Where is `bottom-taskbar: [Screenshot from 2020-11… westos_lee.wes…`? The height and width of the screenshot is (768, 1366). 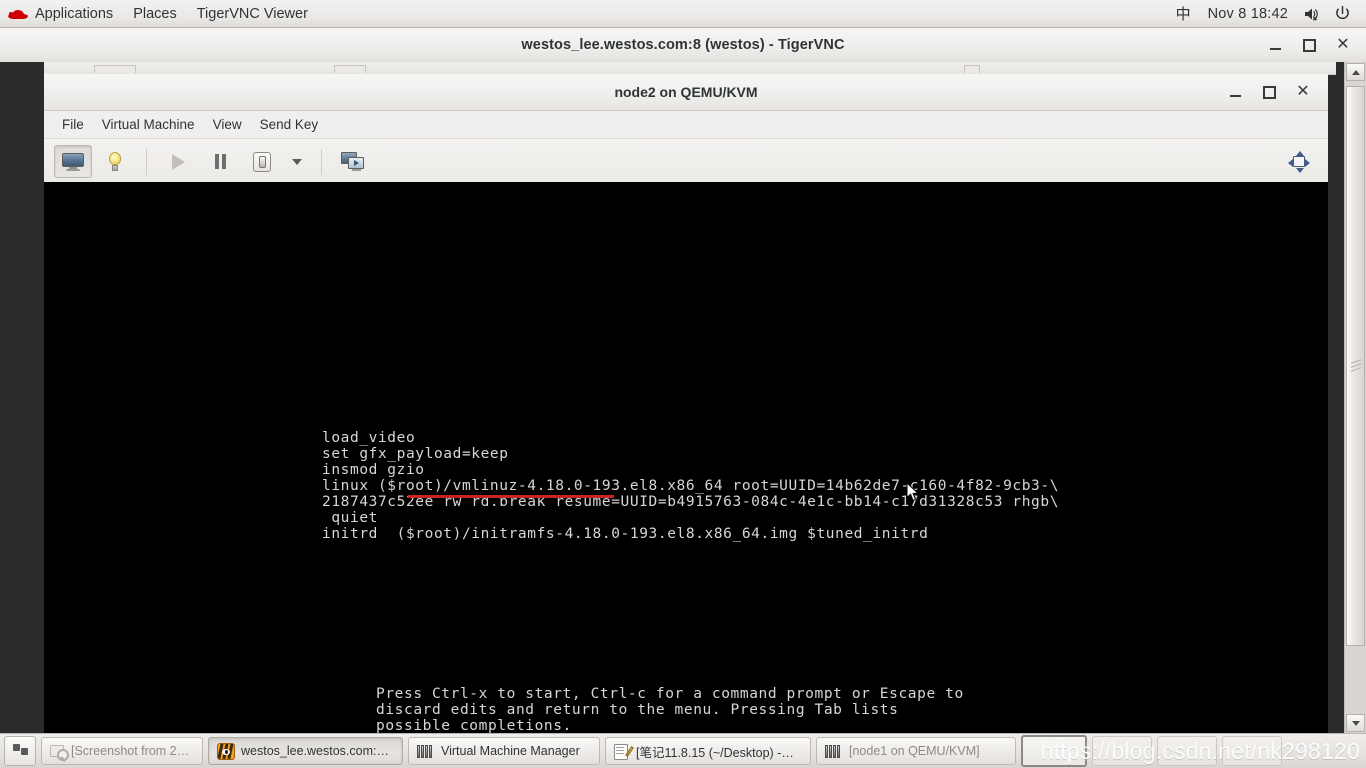
bottom-taskbar: [Screenshot from 2020-11… westos_lee.wes… is located at coordinates (683, 750).